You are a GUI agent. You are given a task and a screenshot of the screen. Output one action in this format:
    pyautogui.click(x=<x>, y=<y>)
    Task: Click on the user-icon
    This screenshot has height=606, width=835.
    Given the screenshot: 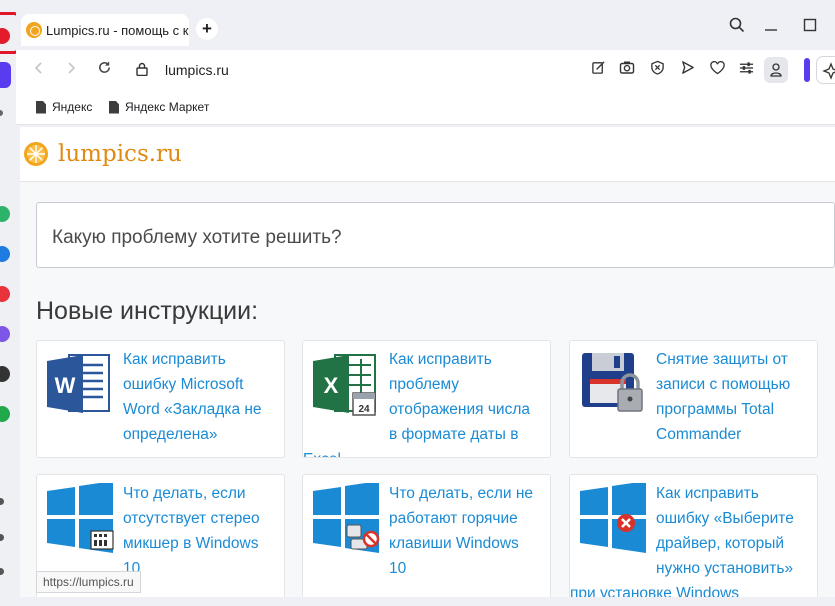 What is the action you would take?
    pyautogui.click(x=776, y=70)
    